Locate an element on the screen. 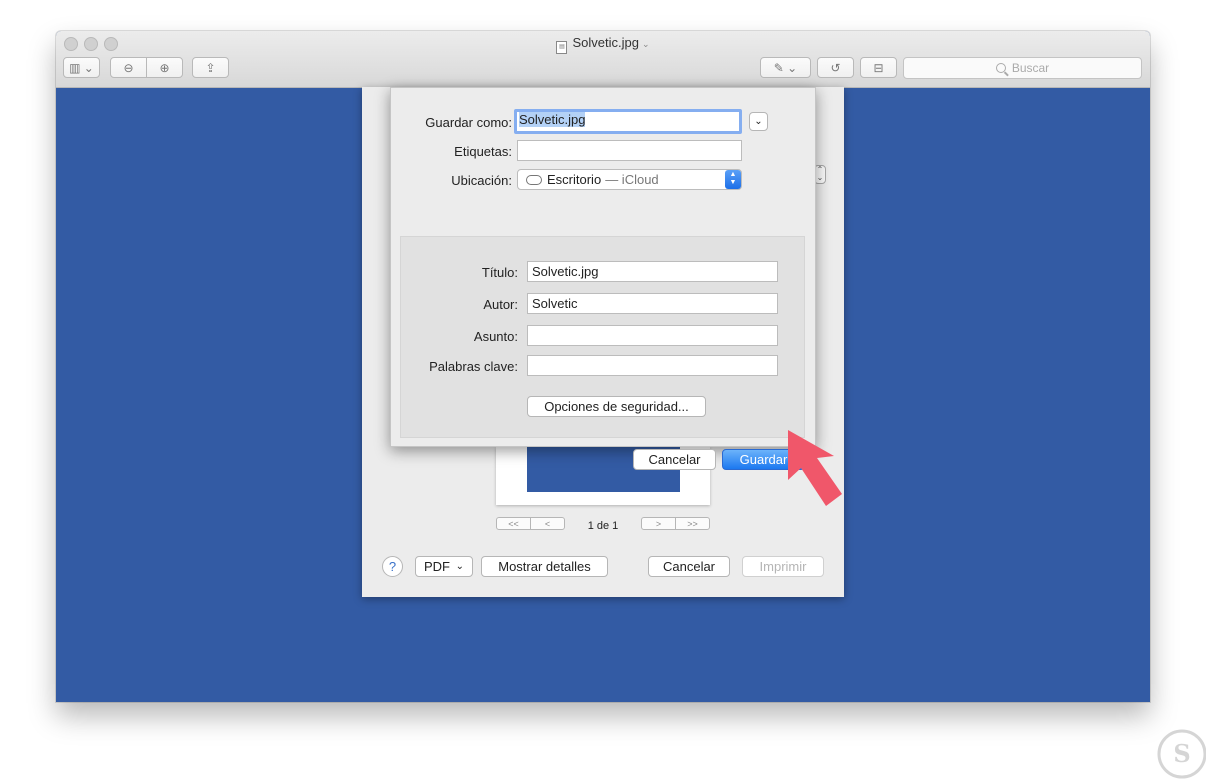 The height and width of the screenshot is (782, 1206). help-icon: ? is located at coordinates (392, 566).